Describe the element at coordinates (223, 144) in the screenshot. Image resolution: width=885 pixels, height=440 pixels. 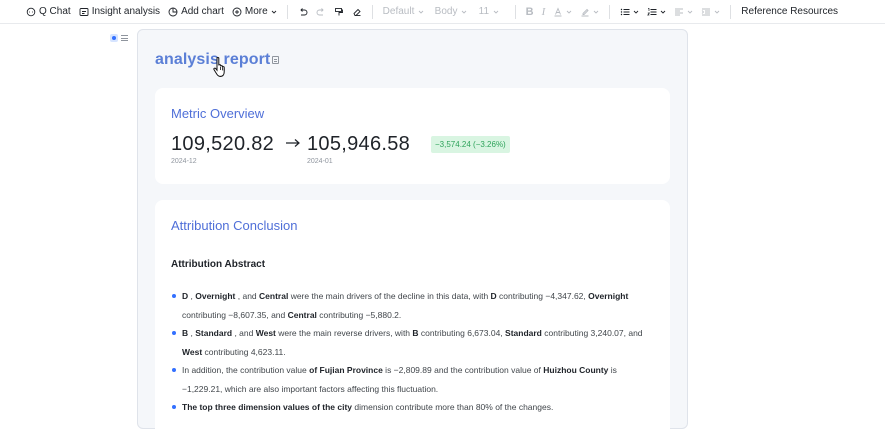
I see `metric-value-from: 109,520.82` at that location.